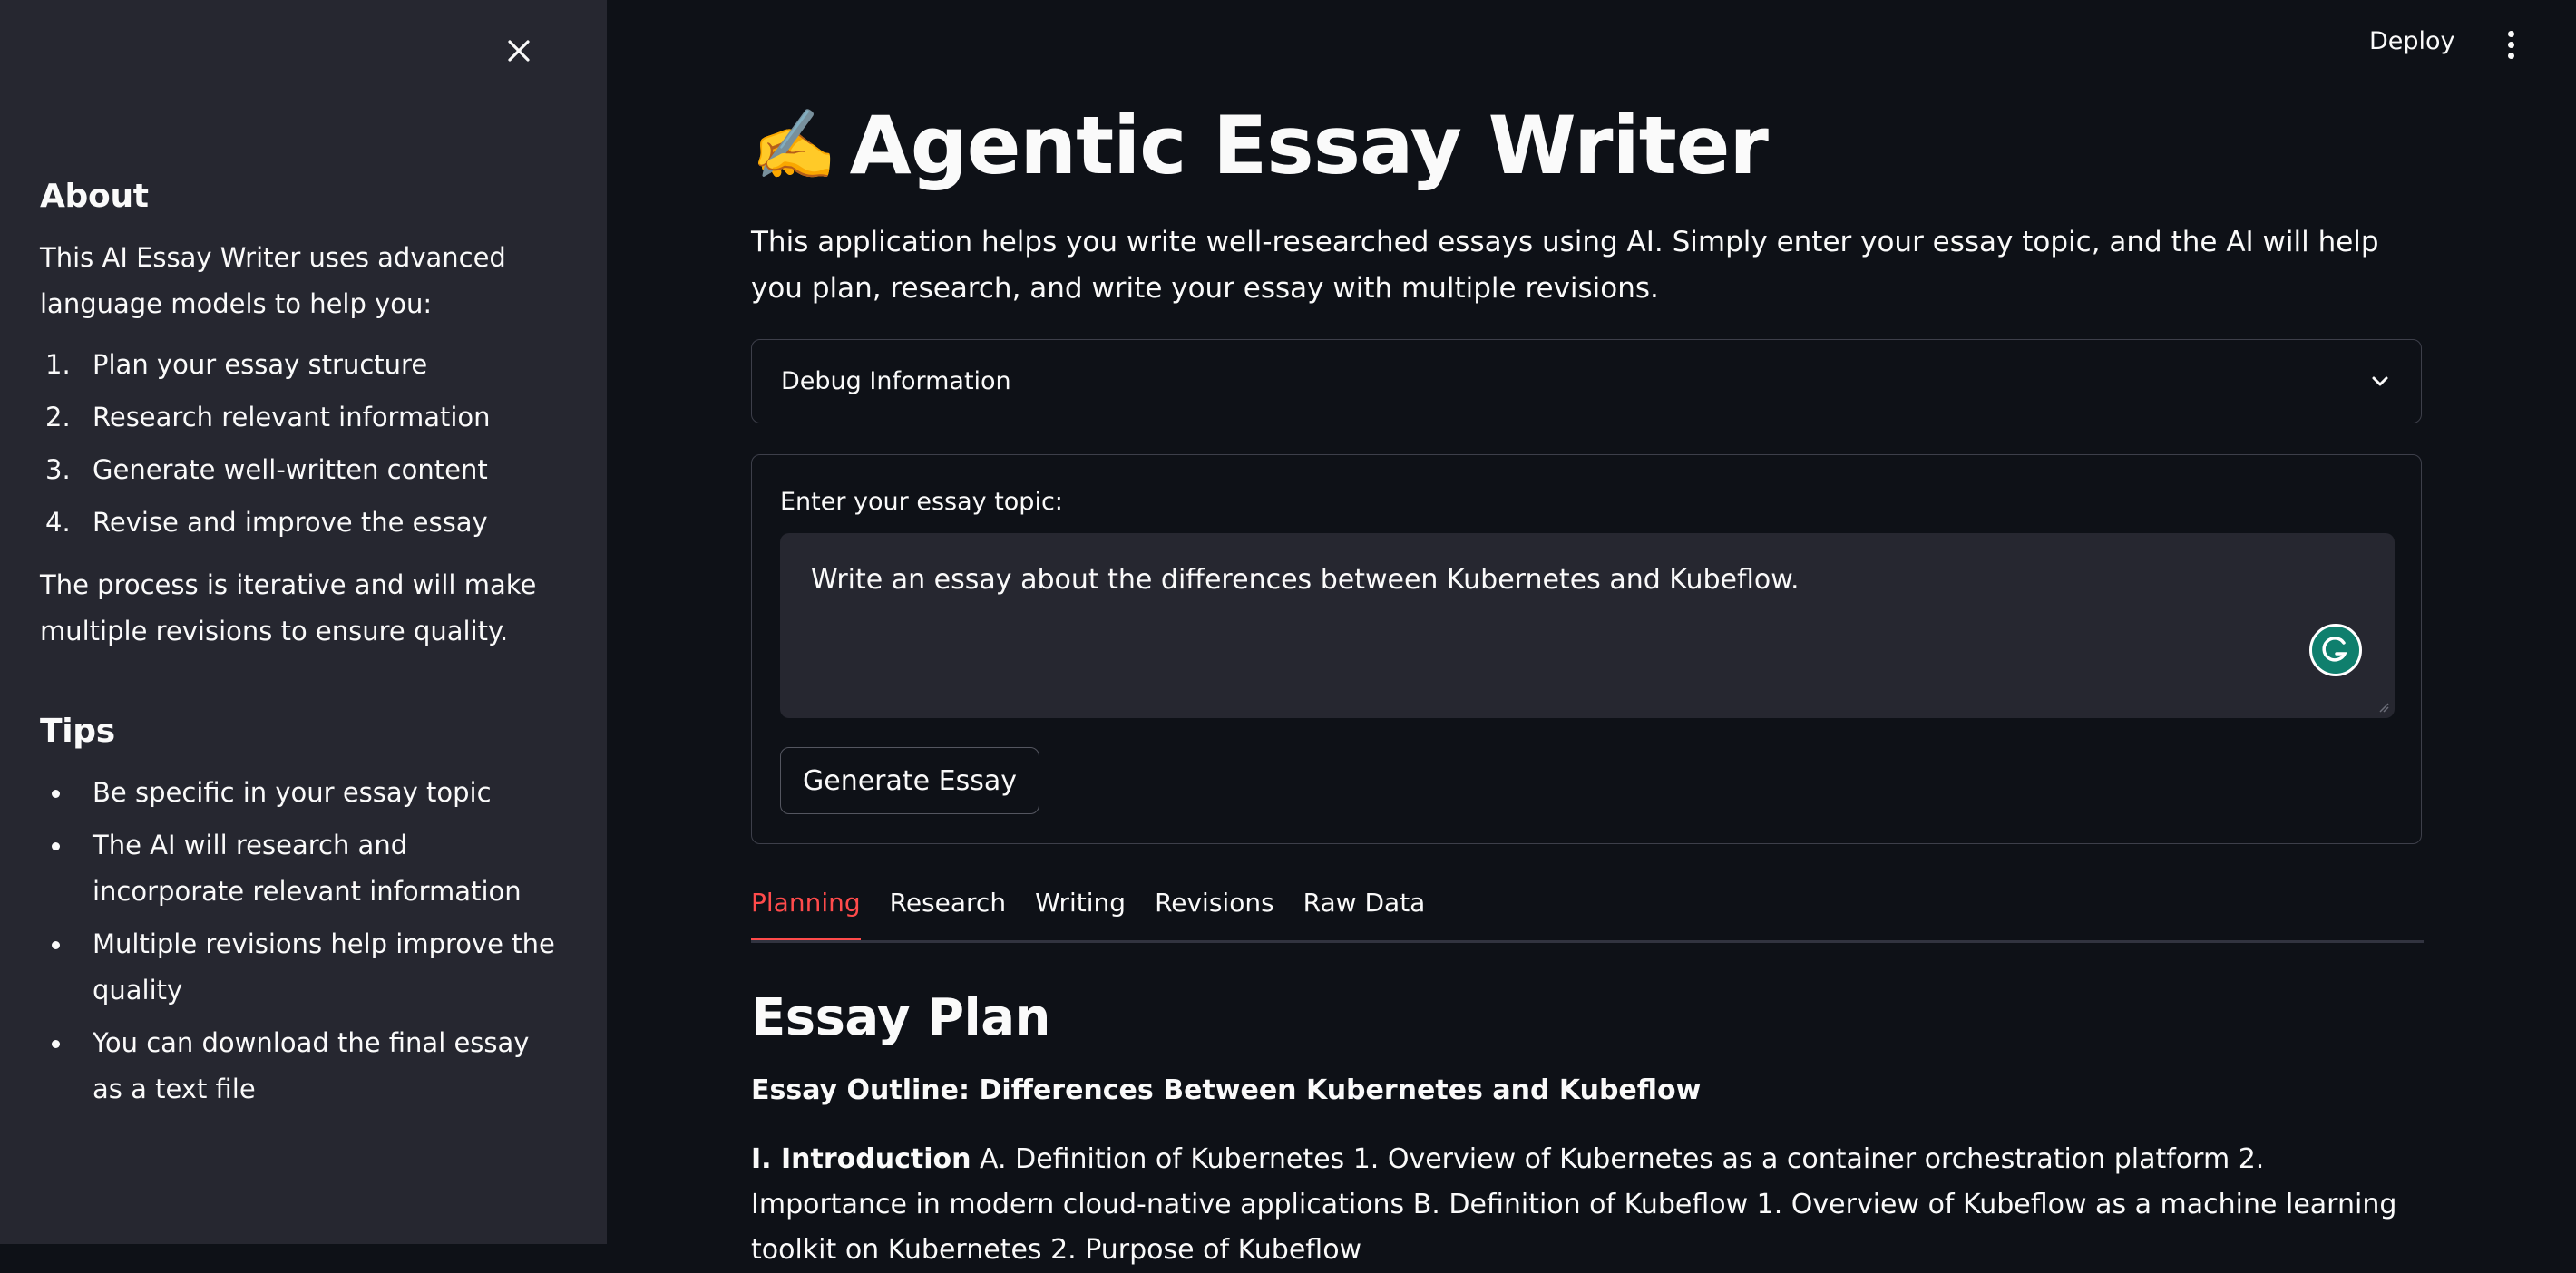 The image size is (2576, 1273). What do you see at coordinates (2412, 41) in the screenshot?
I see `deploy-button: Deploy` at bounding box center [2412, 41].